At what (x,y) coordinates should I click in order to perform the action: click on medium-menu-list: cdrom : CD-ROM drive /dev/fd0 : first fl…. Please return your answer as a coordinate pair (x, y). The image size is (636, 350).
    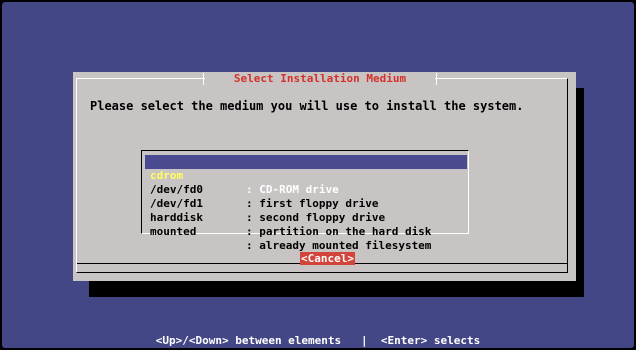
    Looking at the image, I should click on (306, 203).